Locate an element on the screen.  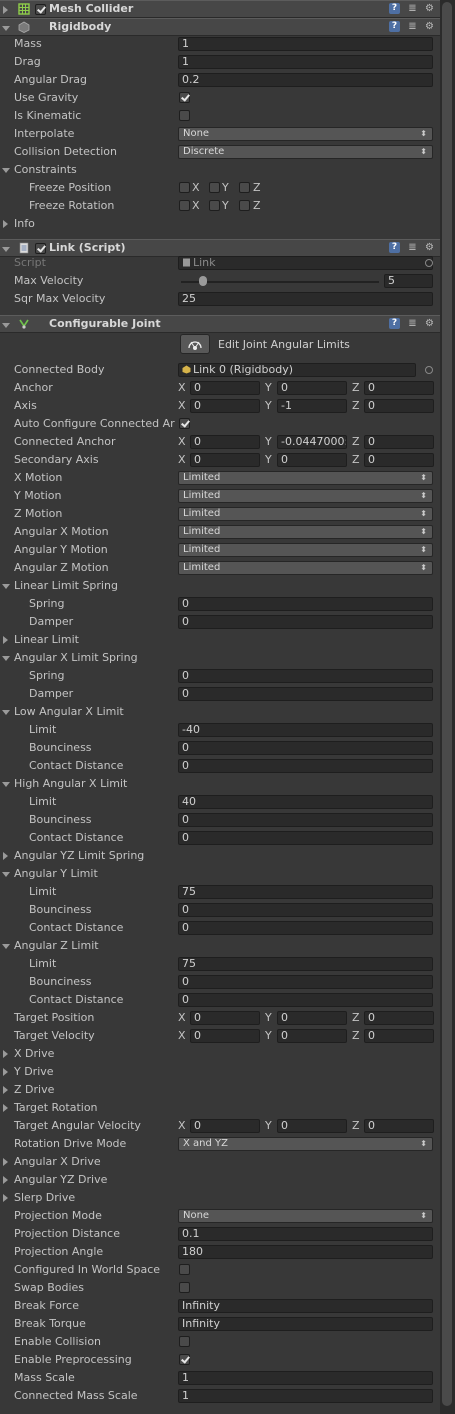
anchor-x-field: 0 is located at coordinates (225, 388).